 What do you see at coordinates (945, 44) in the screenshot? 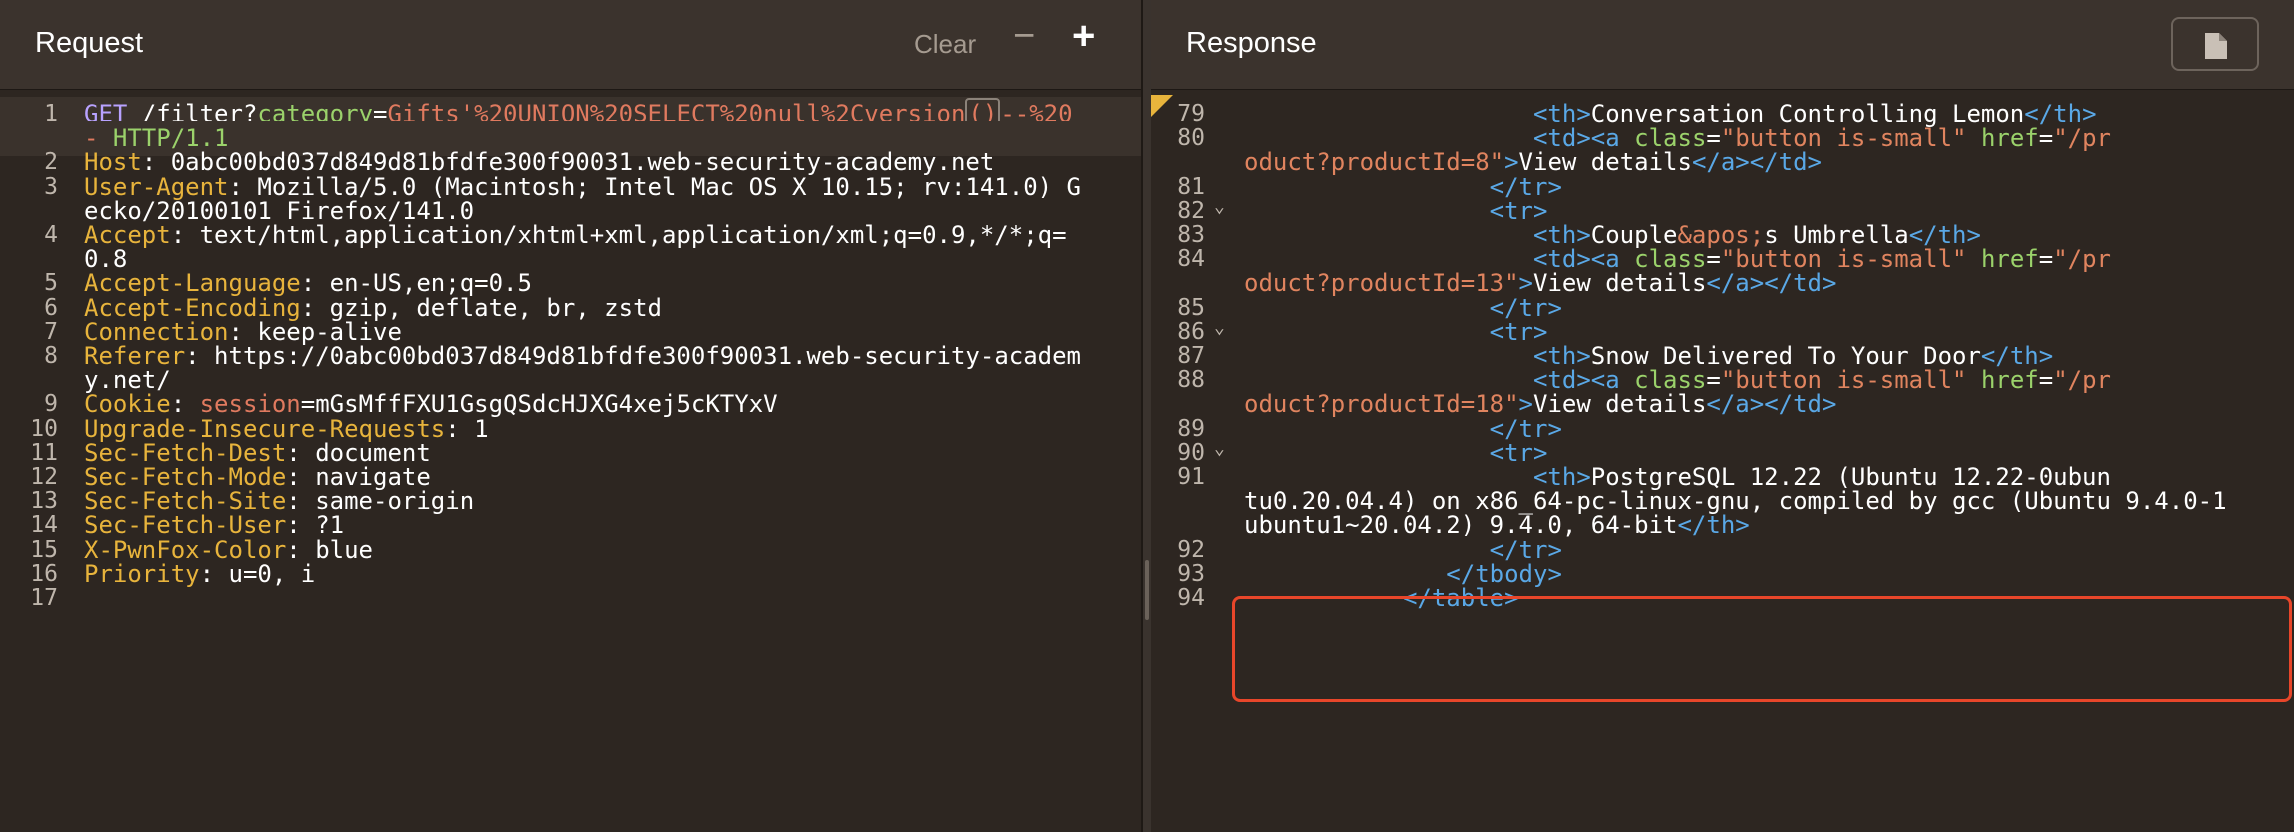
I see `clear-button: Clear` at bounding box center [945, 44].